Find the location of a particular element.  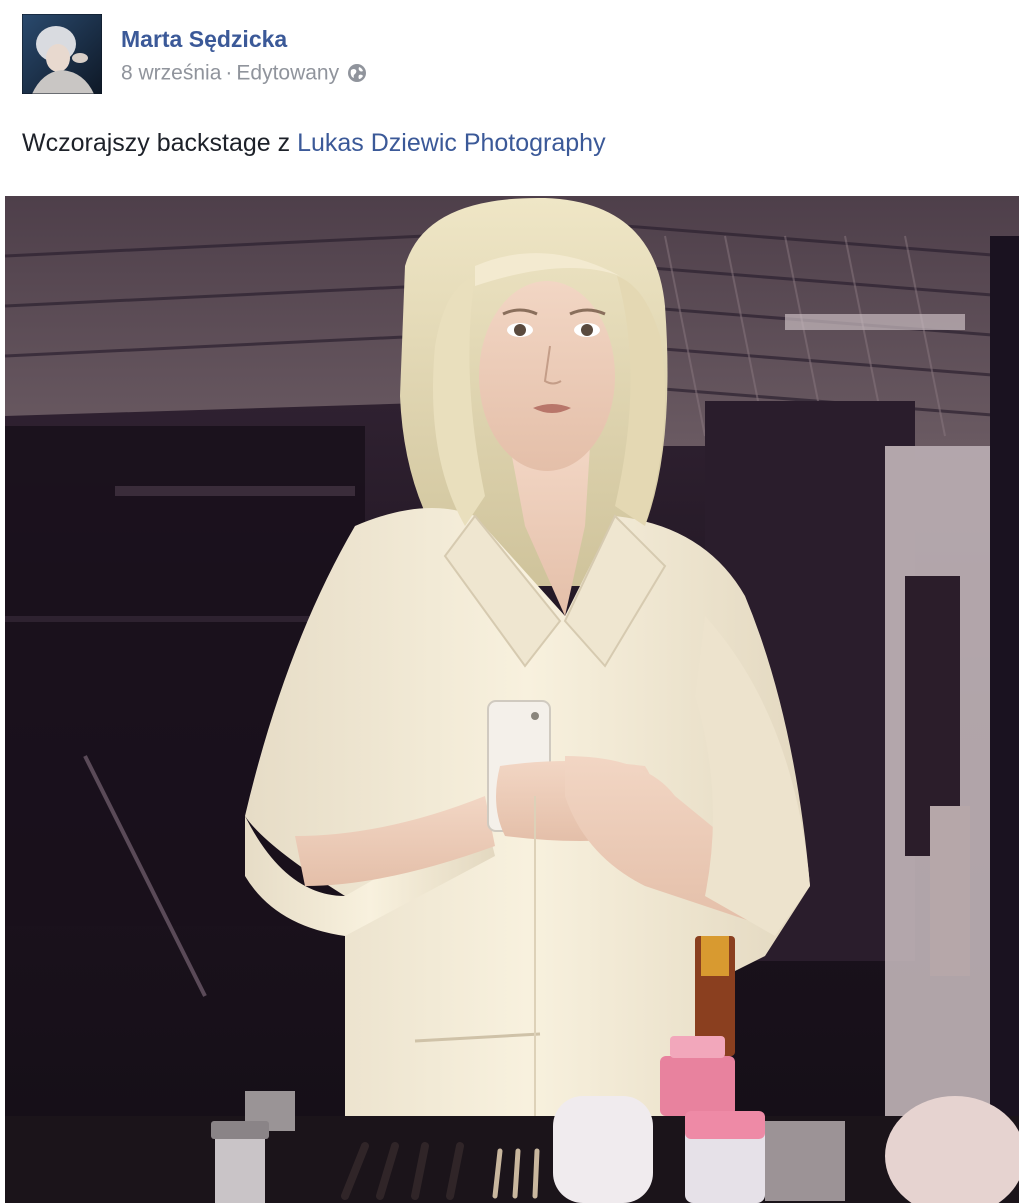

post-date: 8 września is located at coordinates (171, 72).